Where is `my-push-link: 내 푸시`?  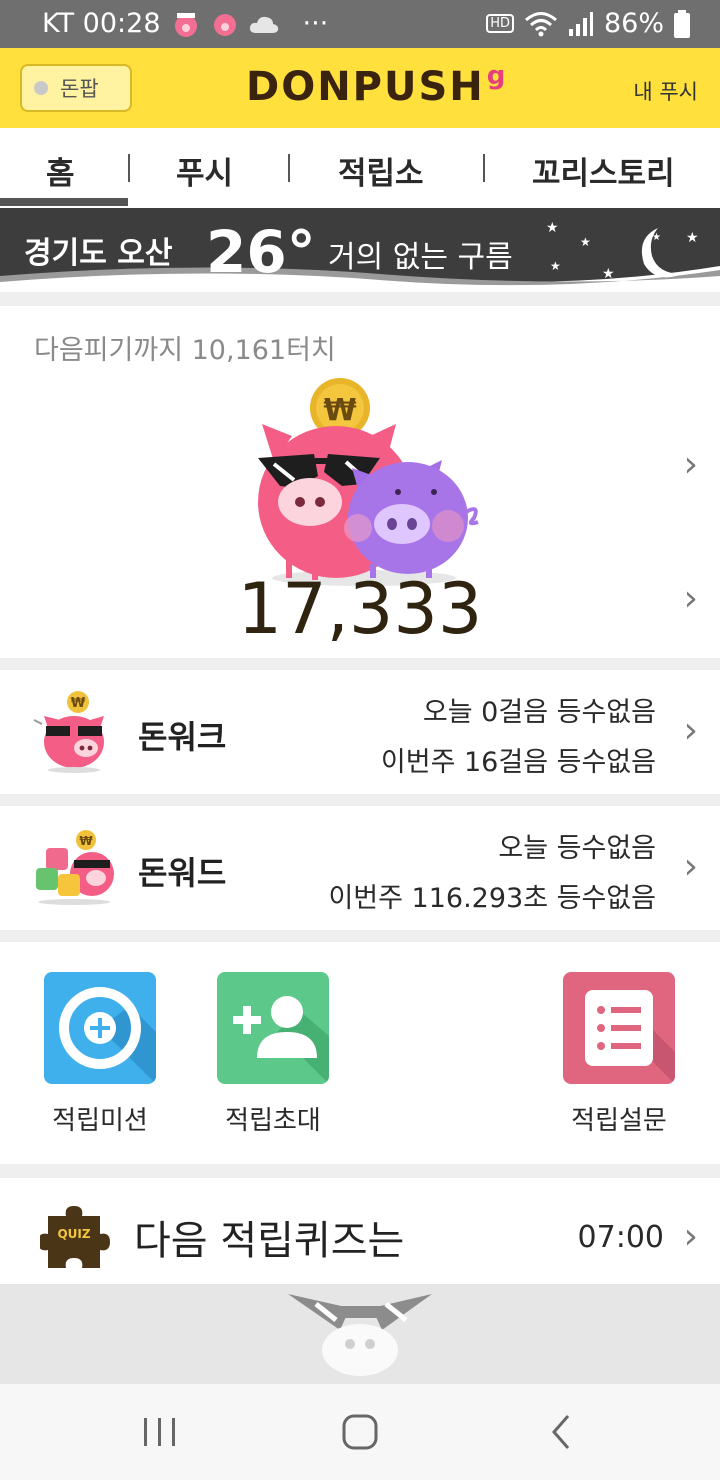
my-push-link: 내 푸시 is located at coordinates (665, 91).